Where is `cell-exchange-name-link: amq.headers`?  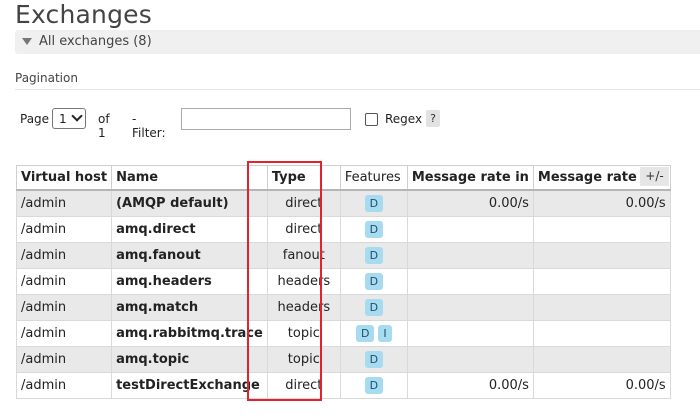
cell-exchange-name-link: amq.headers is located at coordinates (189, 281).